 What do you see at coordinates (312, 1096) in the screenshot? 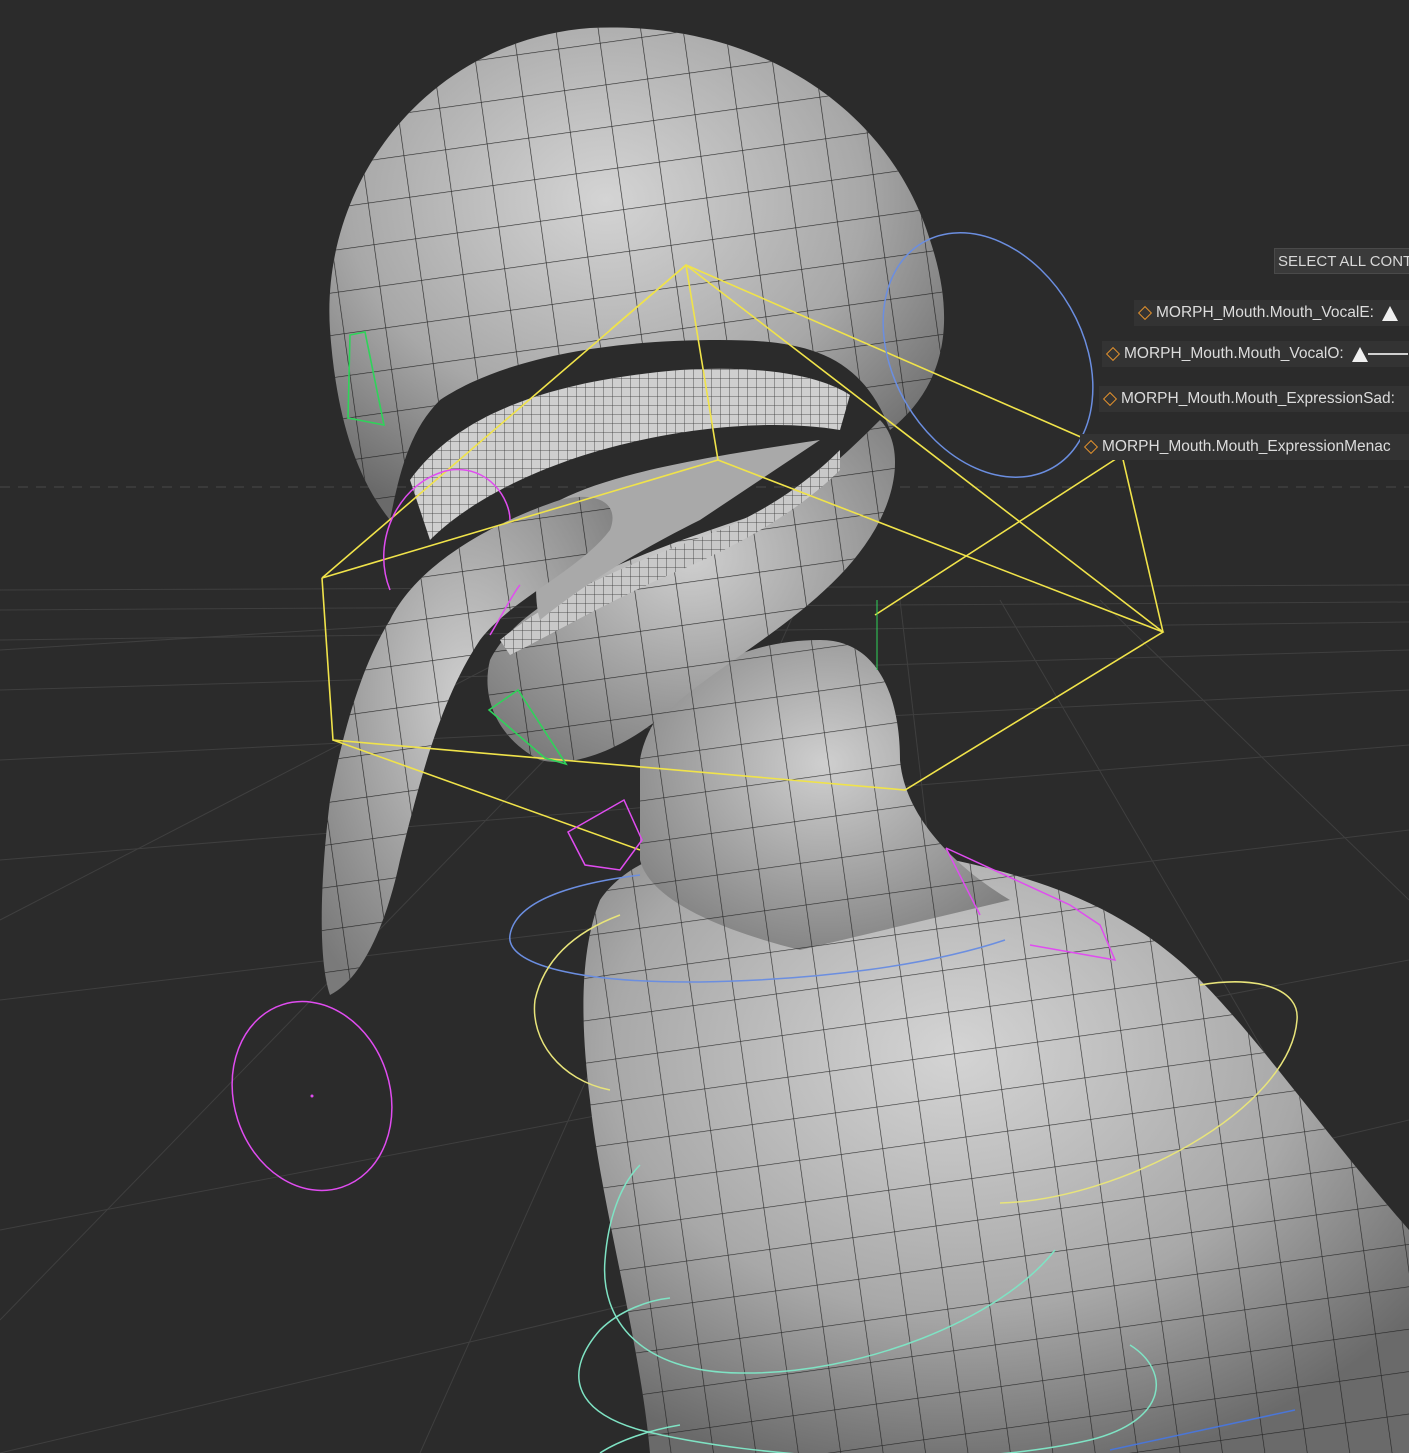
I see `beak-tip-pivot` at bounding box center [312, 1096].